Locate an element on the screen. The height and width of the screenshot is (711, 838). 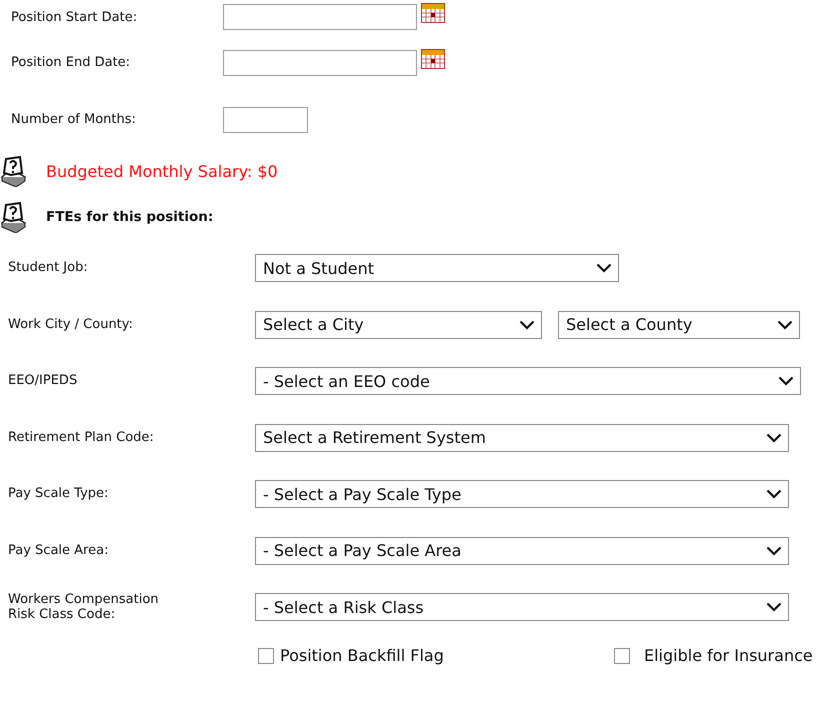
dropdown: Select a Retirement System is located at coordinates (522, 438).